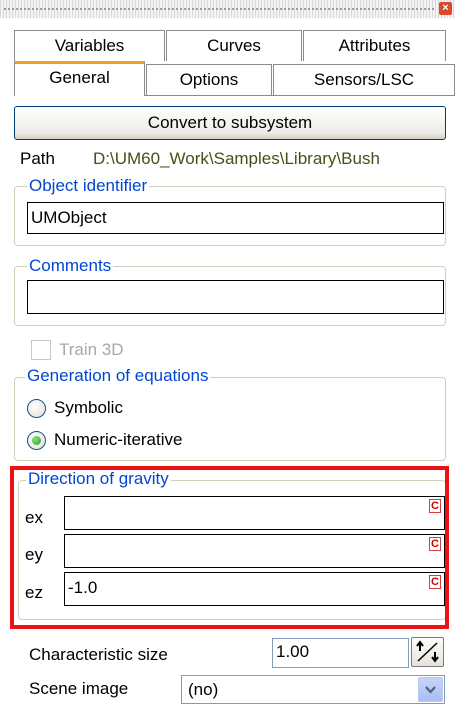 Image resolution: width=455 pixels, height=709 pixels. What do you see at coordinates (37, 158) in the screenshot?
I see `path-label: Path` at bounding box center [37, 158].